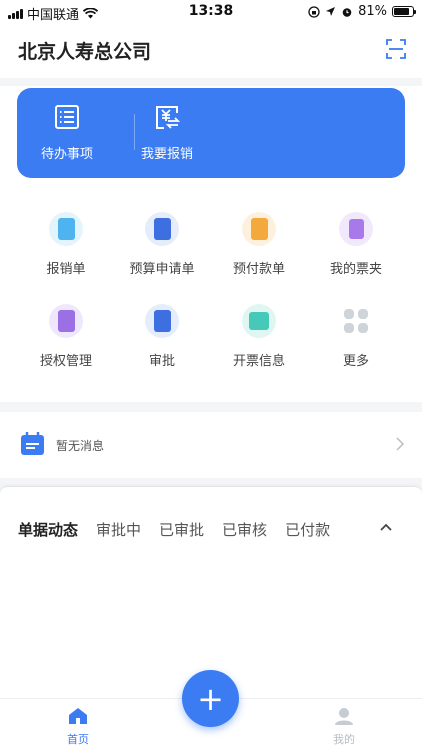 The width and height of the screenshot is (422, 750). I want to click on tab-profile: 我的, so click(344, 727).